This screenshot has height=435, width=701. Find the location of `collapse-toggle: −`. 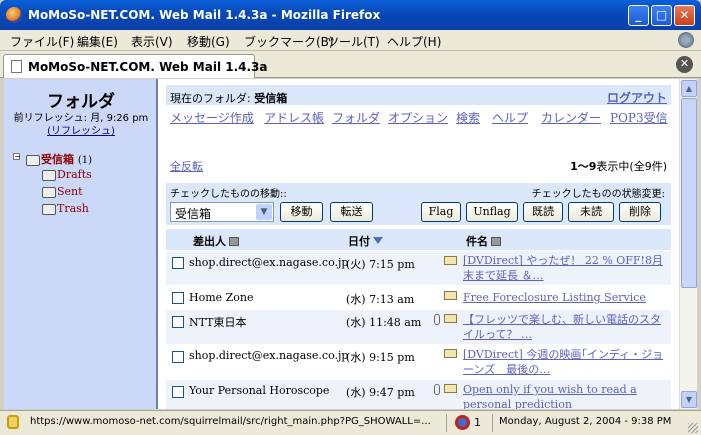

collapse-toggle: − is located at coordinates (17, 157).